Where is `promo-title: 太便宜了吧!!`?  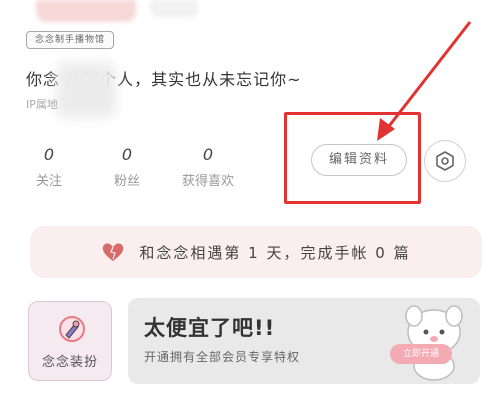 promo-title: 太便宜了吧!! is located at coordinates (210, 328).